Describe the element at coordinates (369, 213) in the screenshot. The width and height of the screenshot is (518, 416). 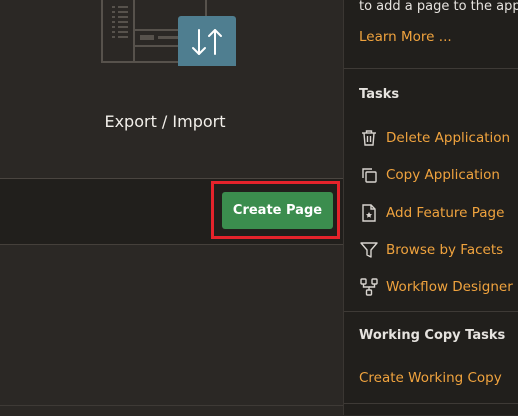
I see `feature-page-icon` at that location.